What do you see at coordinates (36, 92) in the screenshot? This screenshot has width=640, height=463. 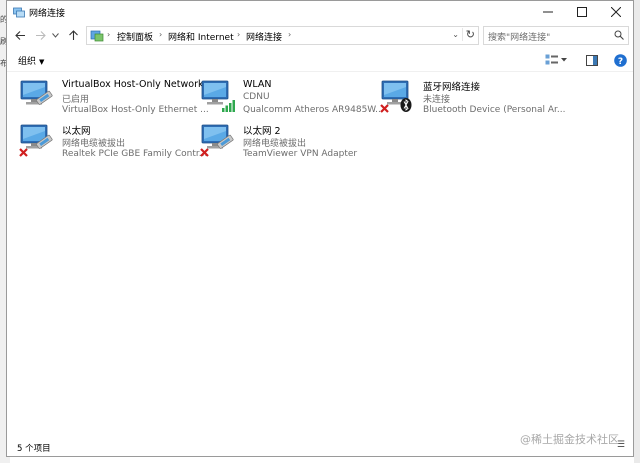 I see `network-adapter-icon` at bounding box center [36, 92].